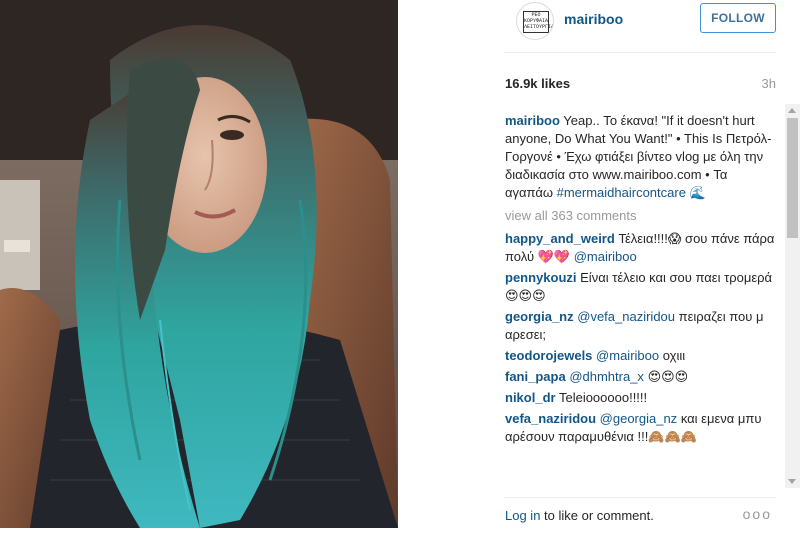  What do you see at coordinates (792, 178) in the screenshot?
I see `scroll-thumb` at bounding box center [792, 178].